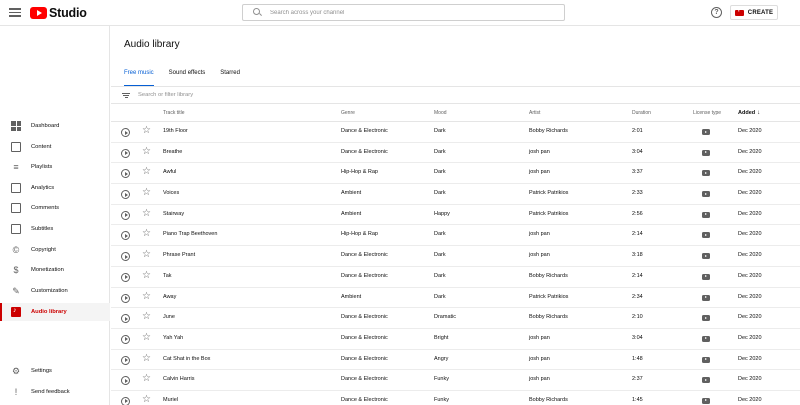 The width and height of the screenshot is (800, 405). What do you see at coordinates (139, 78) in the screenshot?
I see `tab-free-music: Free music` at bounding box center [139, 78].